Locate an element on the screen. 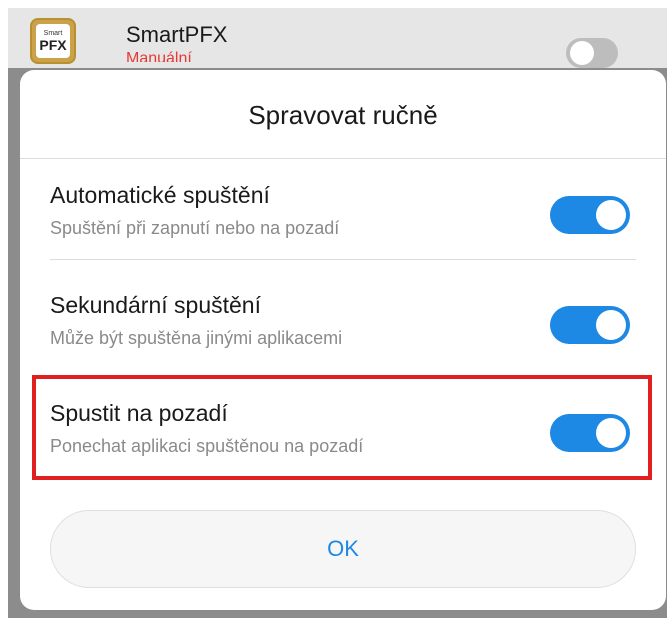 The height and width of the screenshot is (618, 667). auto-launch-toggle is located at coordinates (590, 215).